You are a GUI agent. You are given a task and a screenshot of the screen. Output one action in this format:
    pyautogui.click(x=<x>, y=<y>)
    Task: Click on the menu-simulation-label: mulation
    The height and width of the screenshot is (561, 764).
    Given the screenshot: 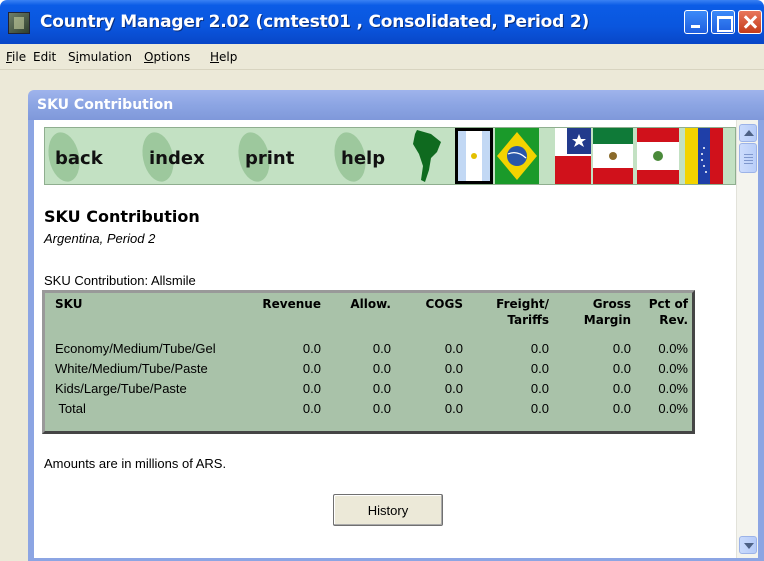 What is the action you would take?
    pyautogui.click(x=105, y=57)
    